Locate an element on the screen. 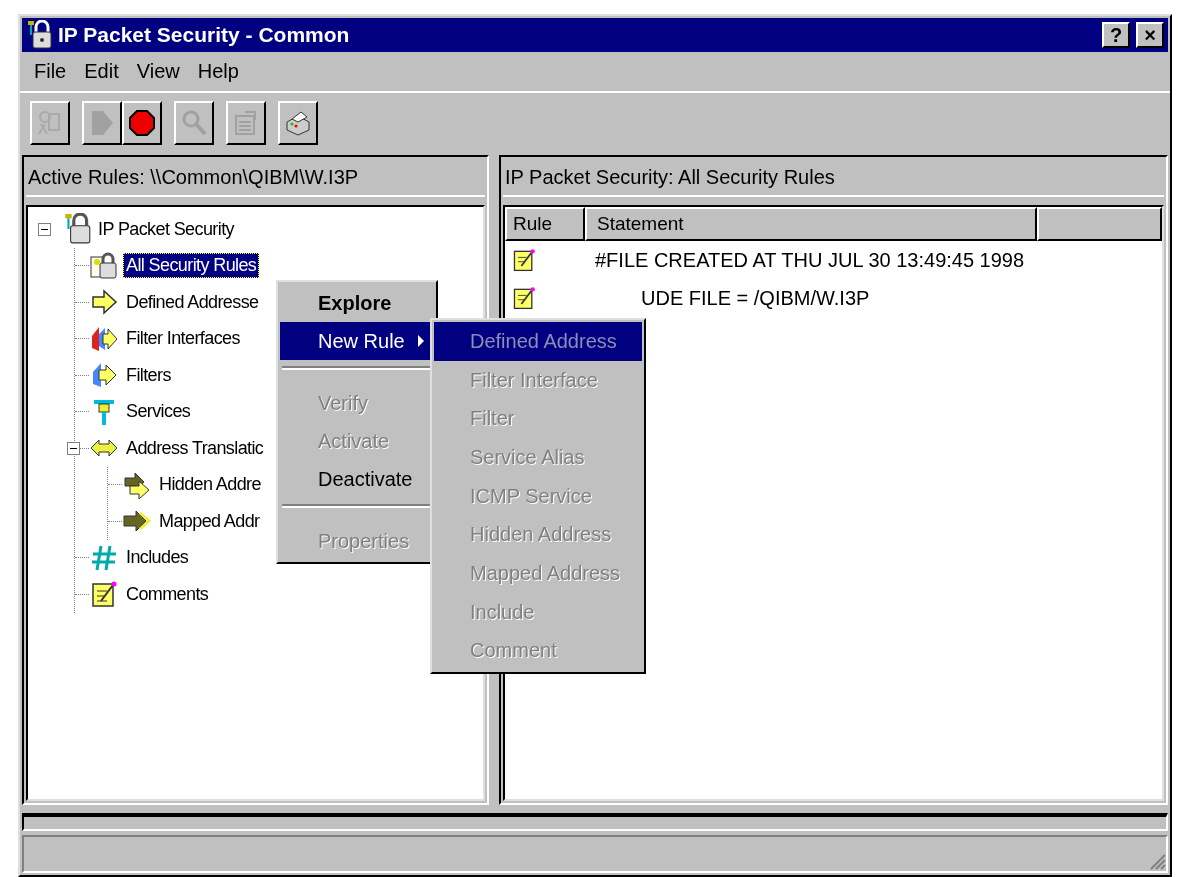  tree-item: Services is located at coordinates (158, 412).